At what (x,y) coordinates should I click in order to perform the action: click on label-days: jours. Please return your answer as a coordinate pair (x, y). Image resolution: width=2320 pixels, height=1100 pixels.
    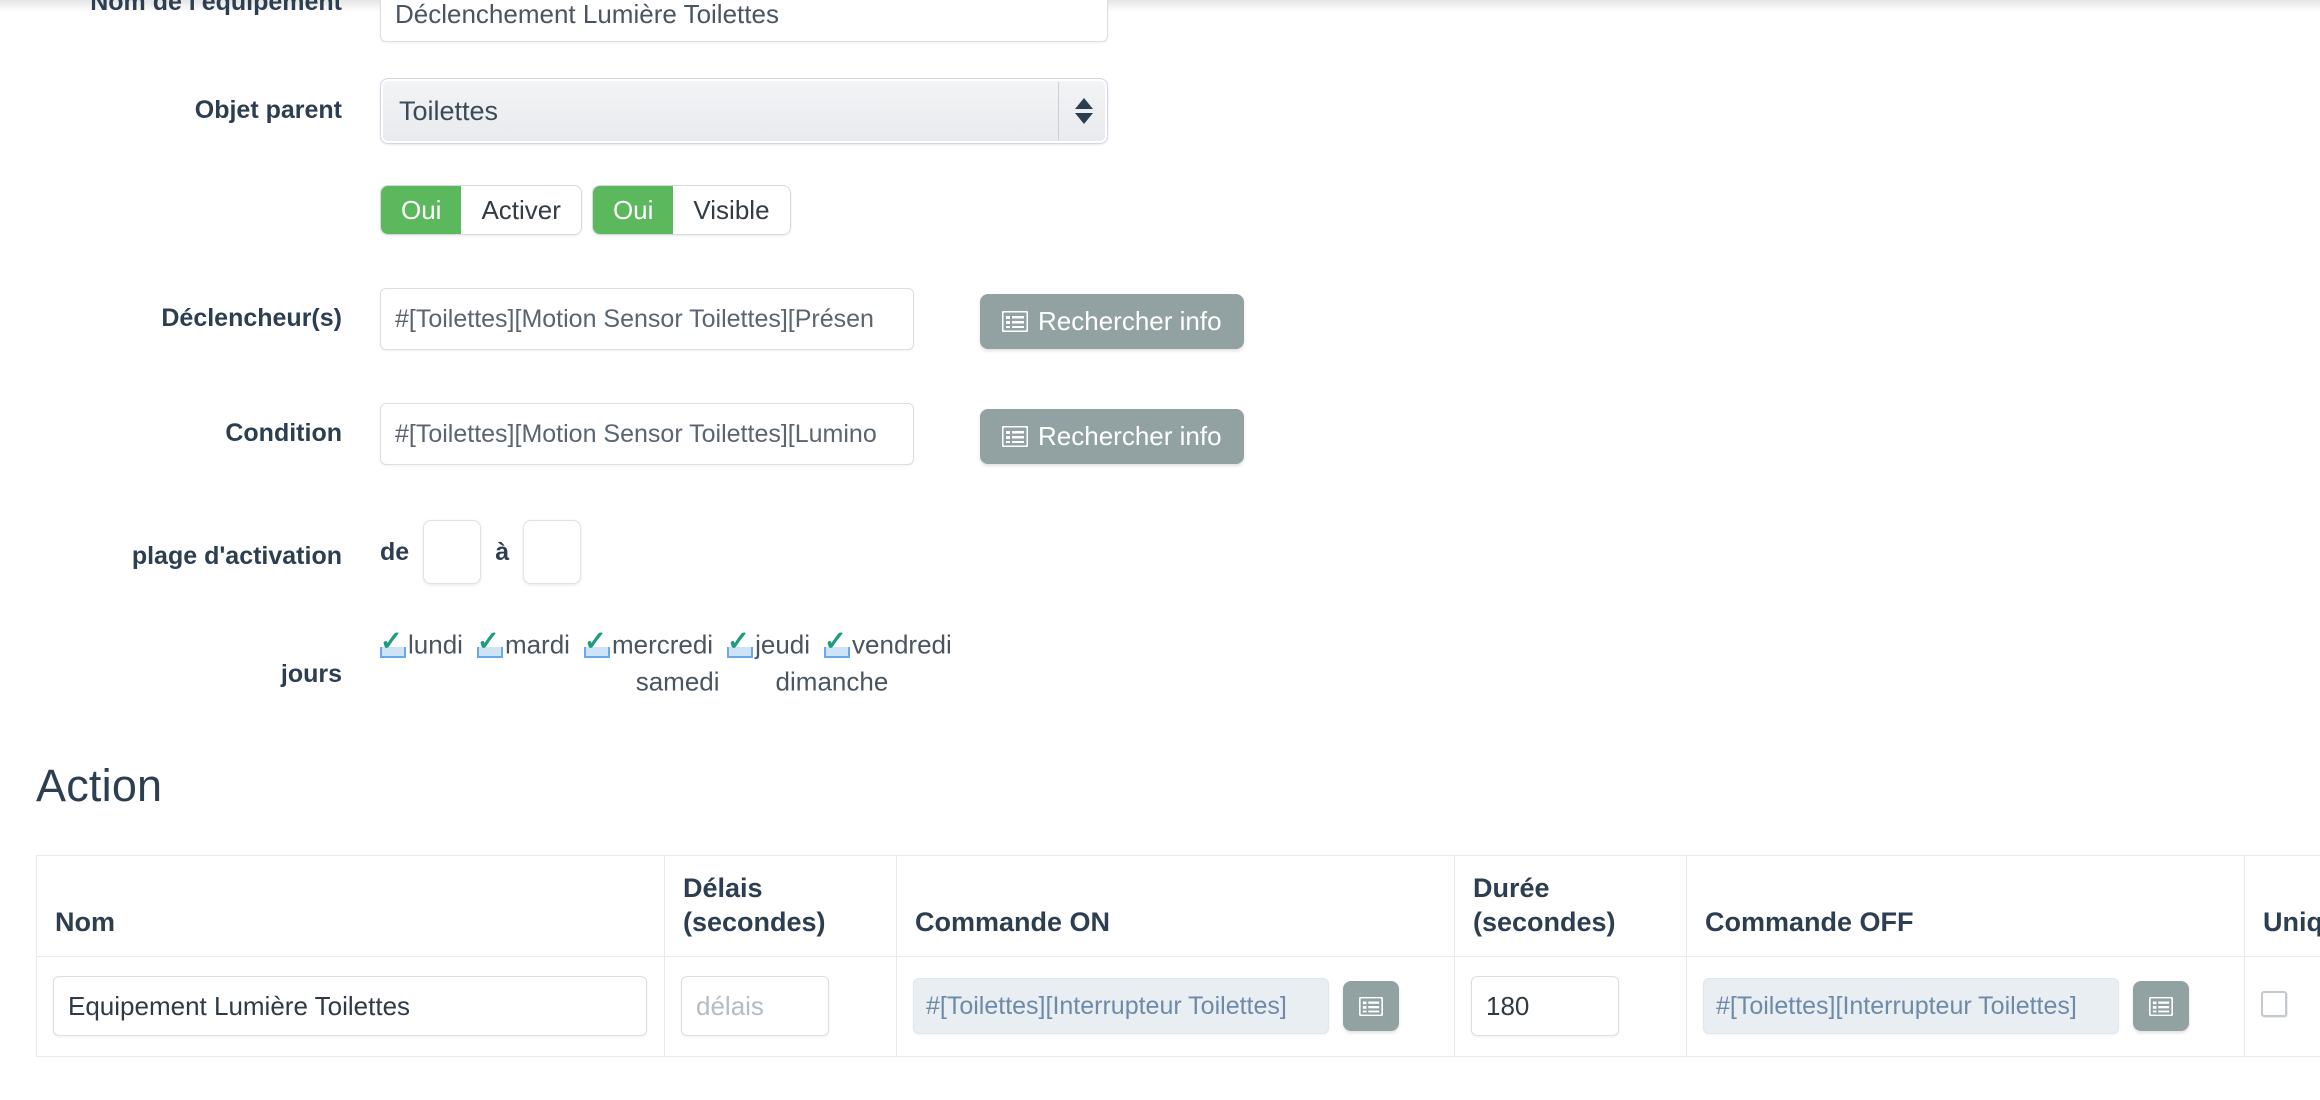
    Looking at the image, I should click on (311, 674).